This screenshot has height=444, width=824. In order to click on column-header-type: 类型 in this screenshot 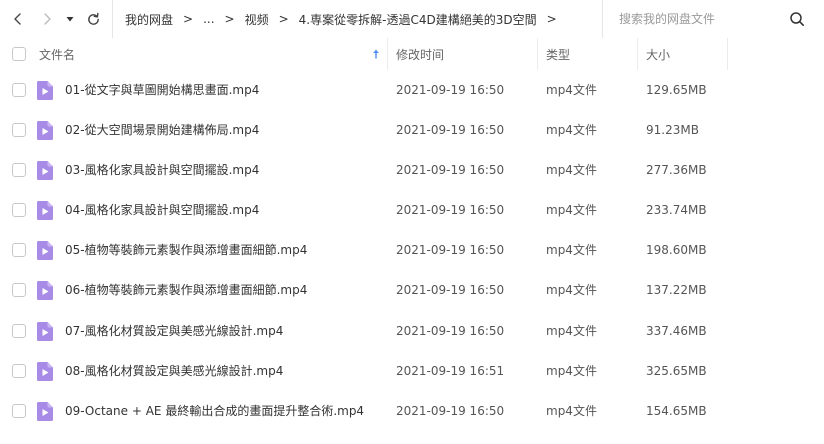, I will do `click(591, 54)`.